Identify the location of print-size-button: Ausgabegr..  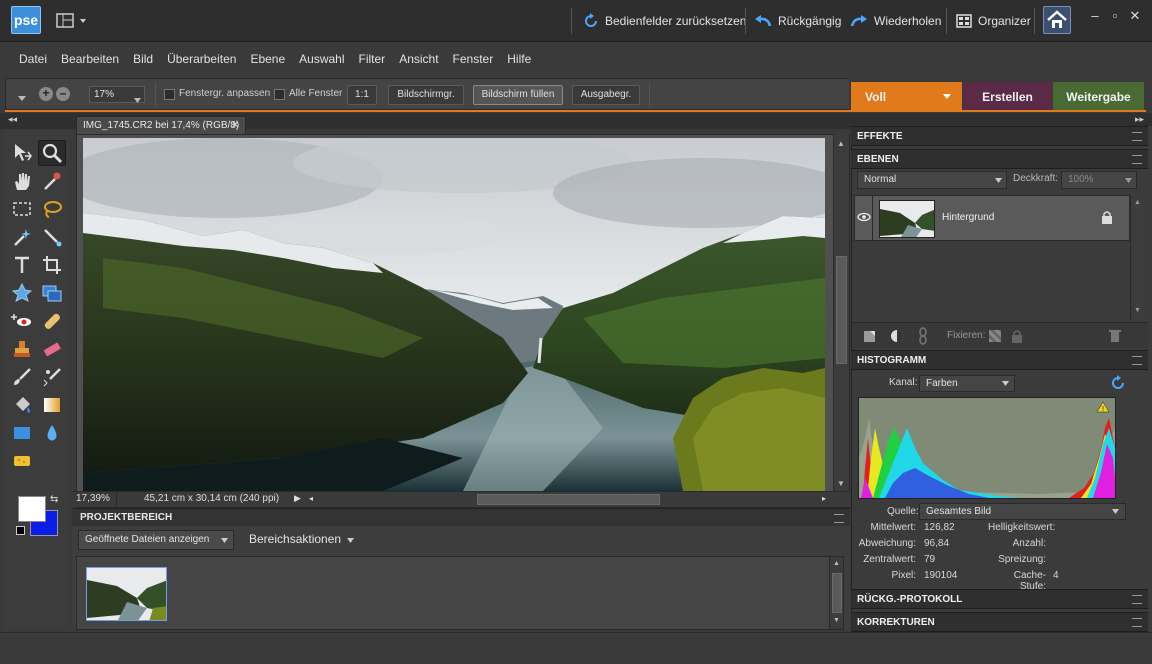
(606, 95).